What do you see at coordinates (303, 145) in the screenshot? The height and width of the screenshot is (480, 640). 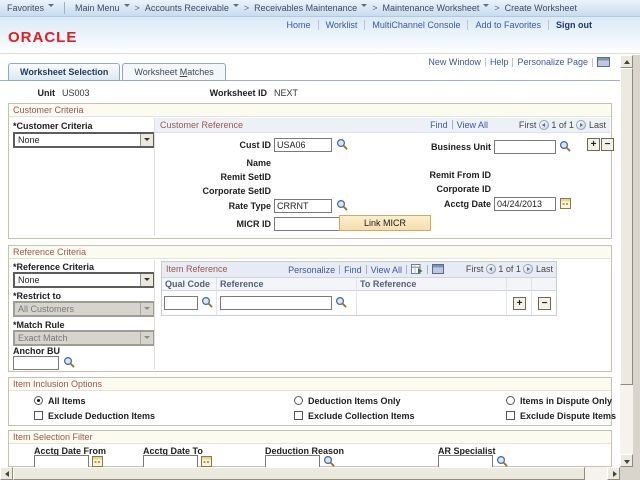 I see `cust-id-input` at bounding box center [303, 145].